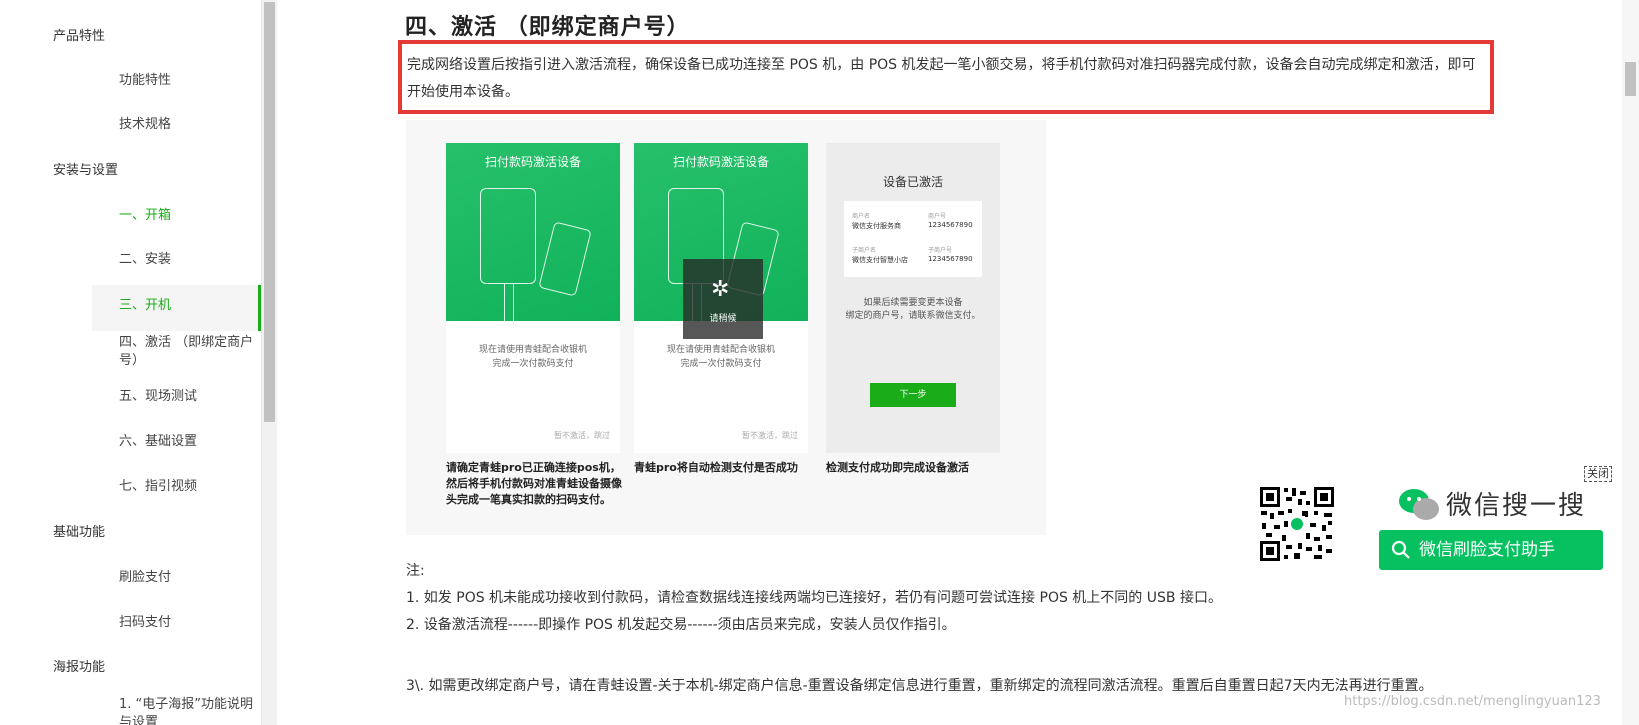  I want to click on note-line: 绑定的商户号，请联系微信支付。, so click(913, 316).